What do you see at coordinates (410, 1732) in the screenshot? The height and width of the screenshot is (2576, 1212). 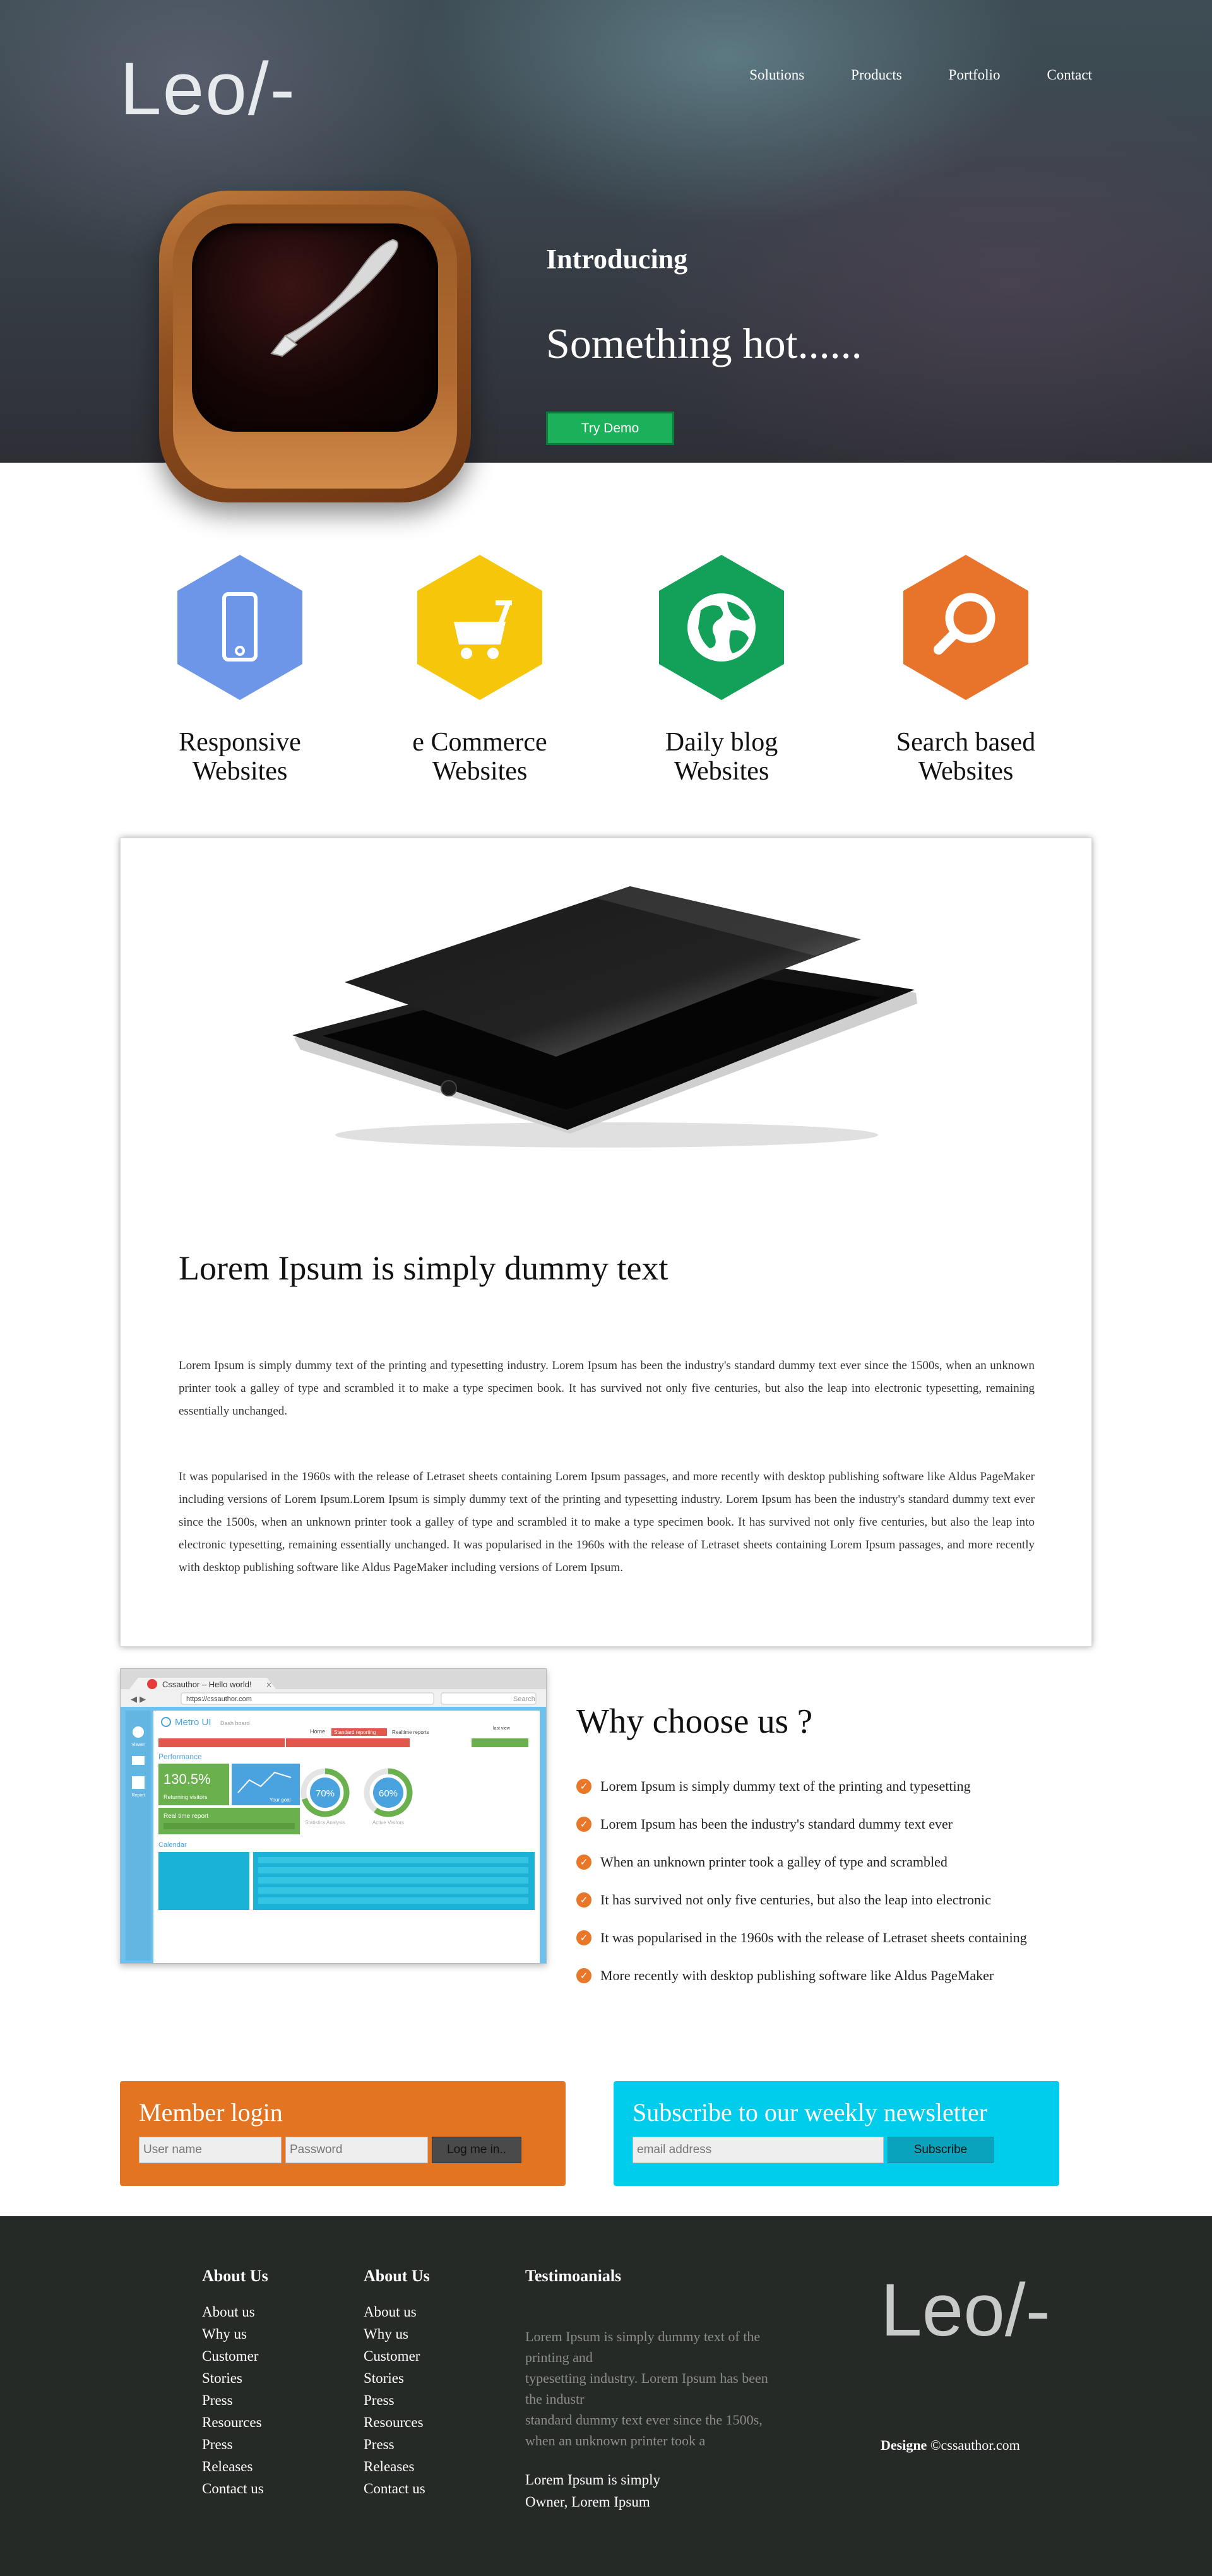 I see `svg-text: Realtime reports` at bounding box center [410, 1732].